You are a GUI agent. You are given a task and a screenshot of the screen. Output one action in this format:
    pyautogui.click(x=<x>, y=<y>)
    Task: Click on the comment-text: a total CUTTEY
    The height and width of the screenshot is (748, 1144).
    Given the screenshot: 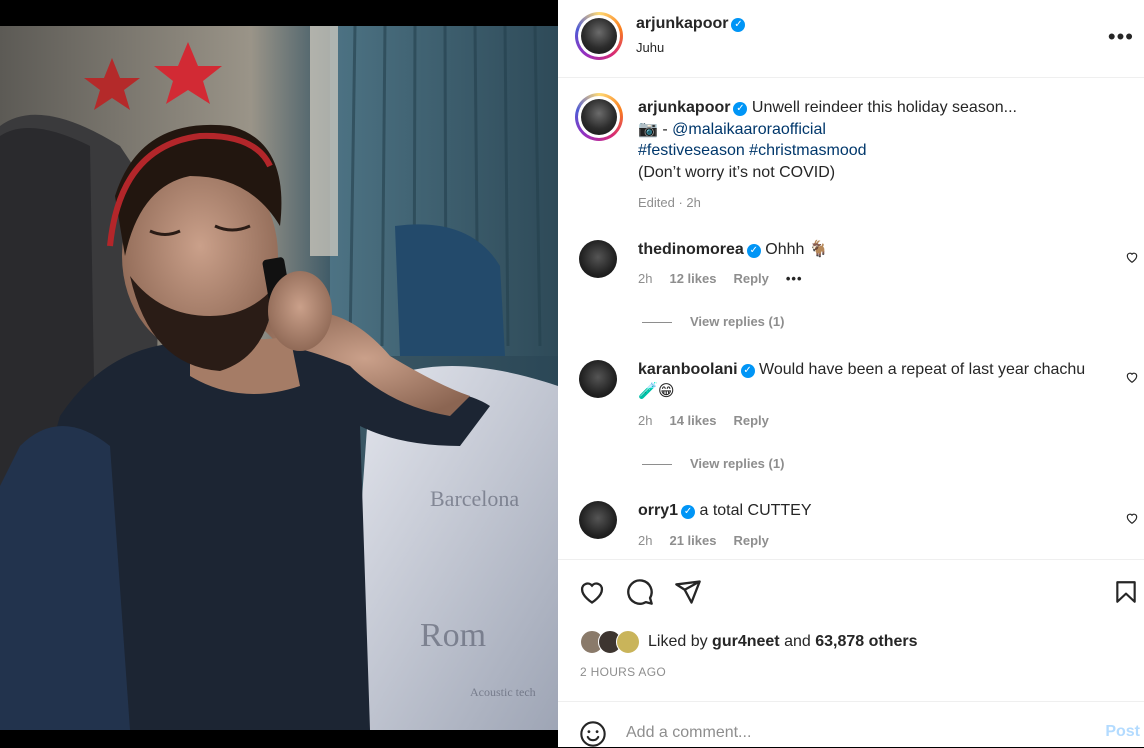 What is the action you would take?
    pyautogui.click(x=755, y=510)
    